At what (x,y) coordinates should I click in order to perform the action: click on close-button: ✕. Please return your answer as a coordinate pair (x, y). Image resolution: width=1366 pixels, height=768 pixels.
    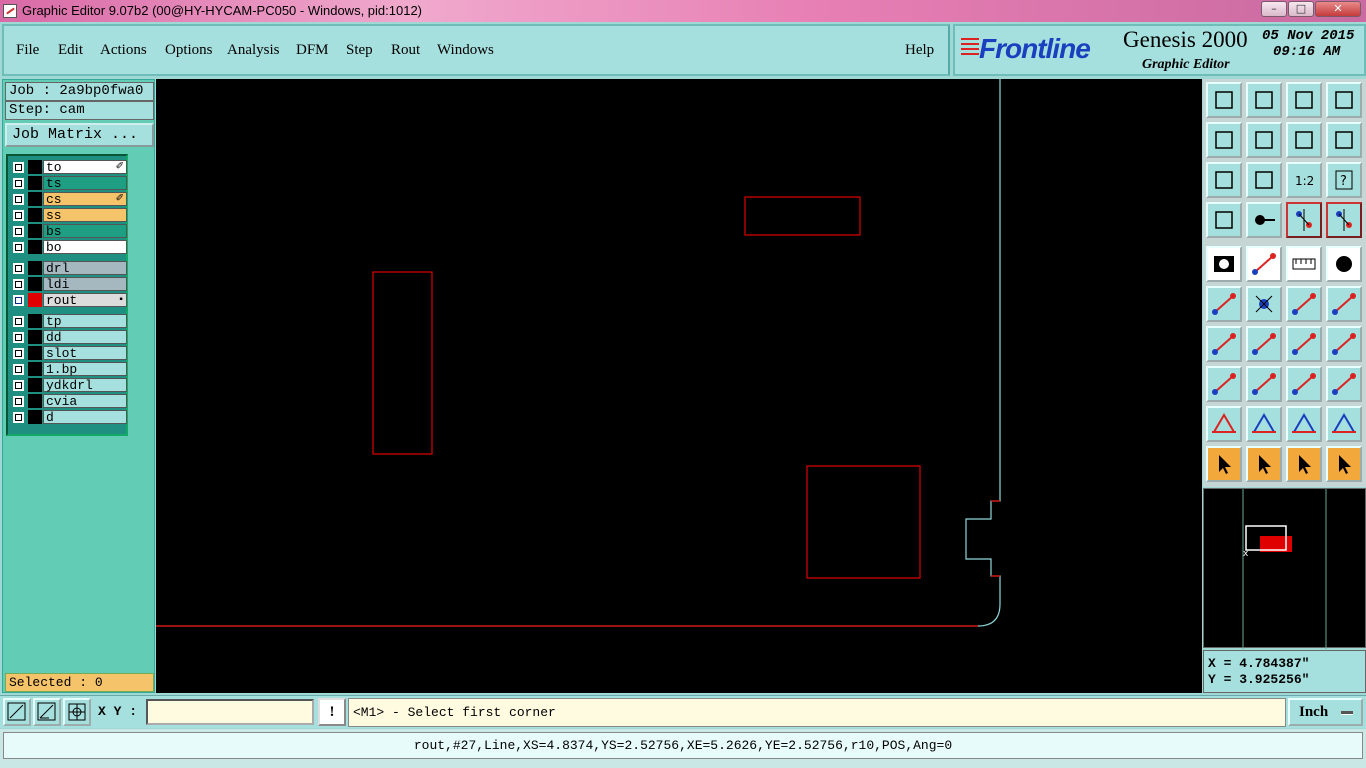
    Looking at the image, I should click on (1338, 9).